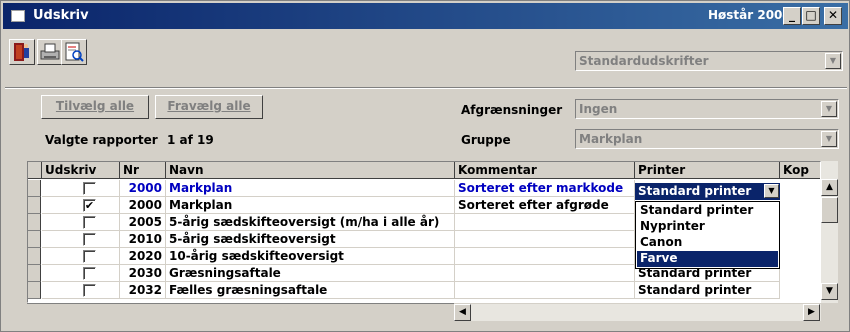 The width and height of the screenshot is (850, 332). I want to click on maximize-button: □, so click(811, 16).